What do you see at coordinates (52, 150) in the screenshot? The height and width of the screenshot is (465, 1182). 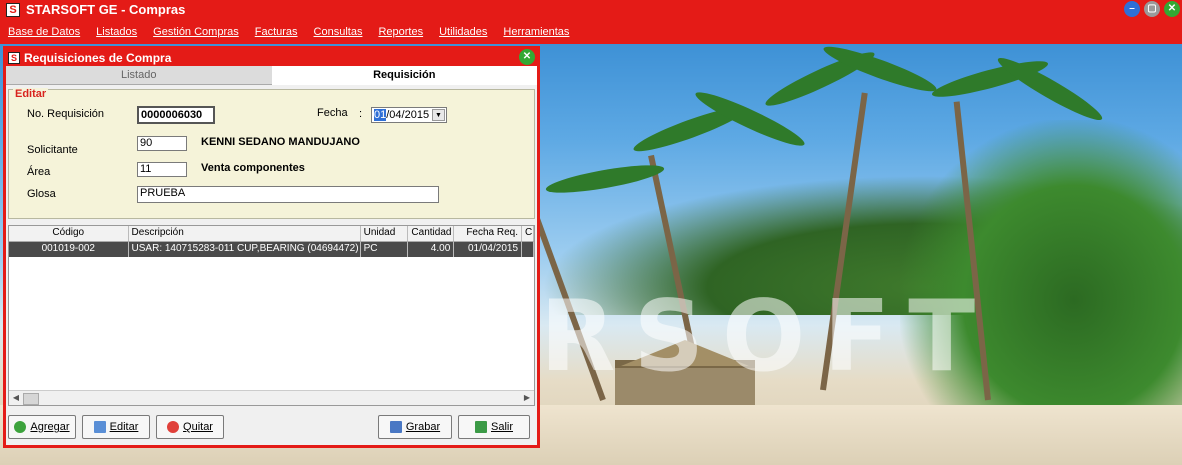 I see `solicitante-label: Solicitante` at bounding box center [52, 150].